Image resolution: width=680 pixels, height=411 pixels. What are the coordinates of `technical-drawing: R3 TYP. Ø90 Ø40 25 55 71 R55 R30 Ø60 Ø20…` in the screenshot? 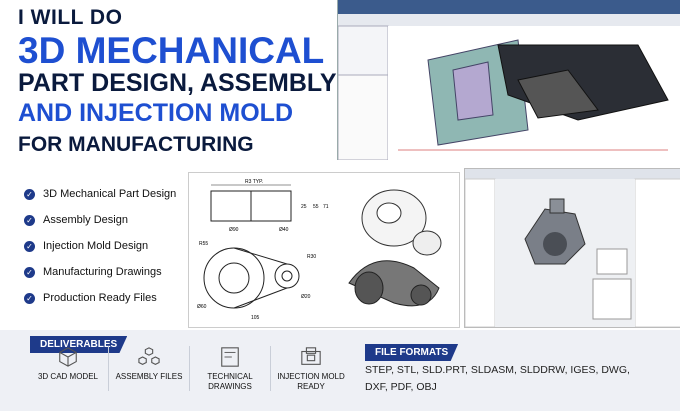 It's located at (319, 250).